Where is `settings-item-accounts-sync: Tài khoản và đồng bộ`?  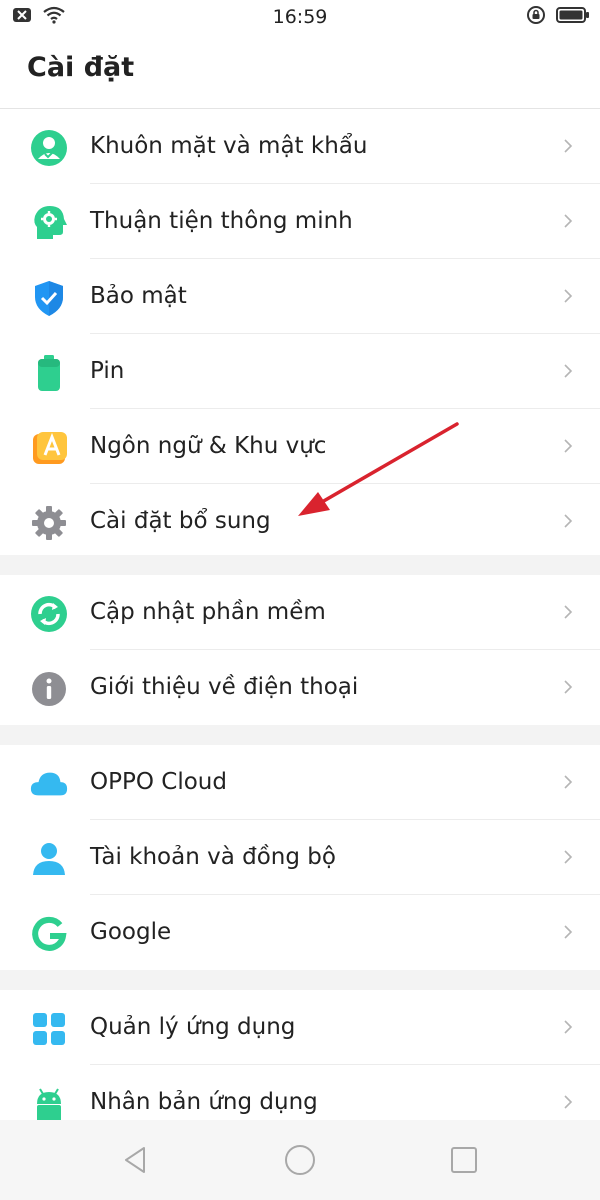
settings-item-accounts-sync: Tài khoản và đồng bộ is located at coordinates (300, 857).